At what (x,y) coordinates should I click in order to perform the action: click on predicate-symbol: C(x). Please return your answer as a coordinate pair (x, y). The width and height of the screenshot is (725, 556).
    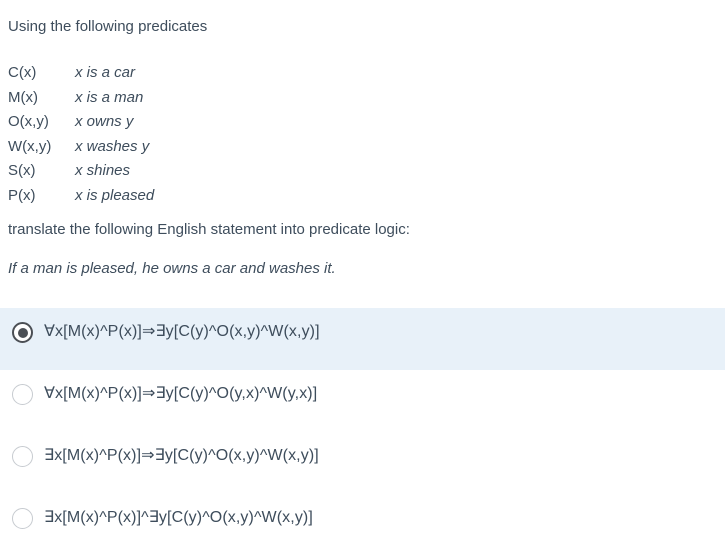
    Looking at the image, I should click on (22, 72).